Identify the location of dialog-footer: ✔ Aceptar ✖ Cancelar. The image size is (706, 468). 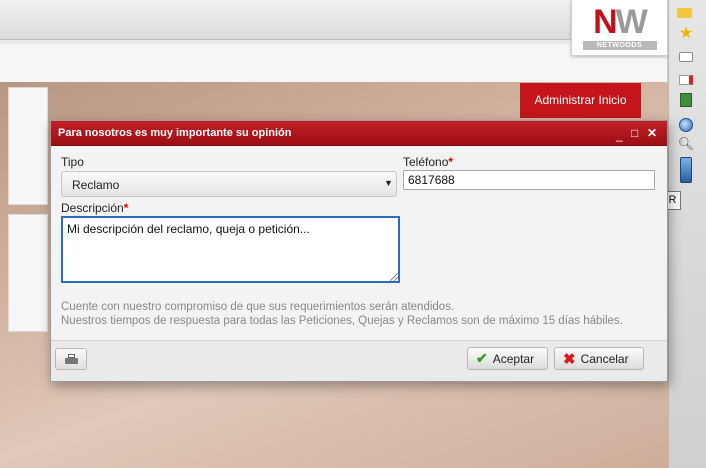
(359, 360).